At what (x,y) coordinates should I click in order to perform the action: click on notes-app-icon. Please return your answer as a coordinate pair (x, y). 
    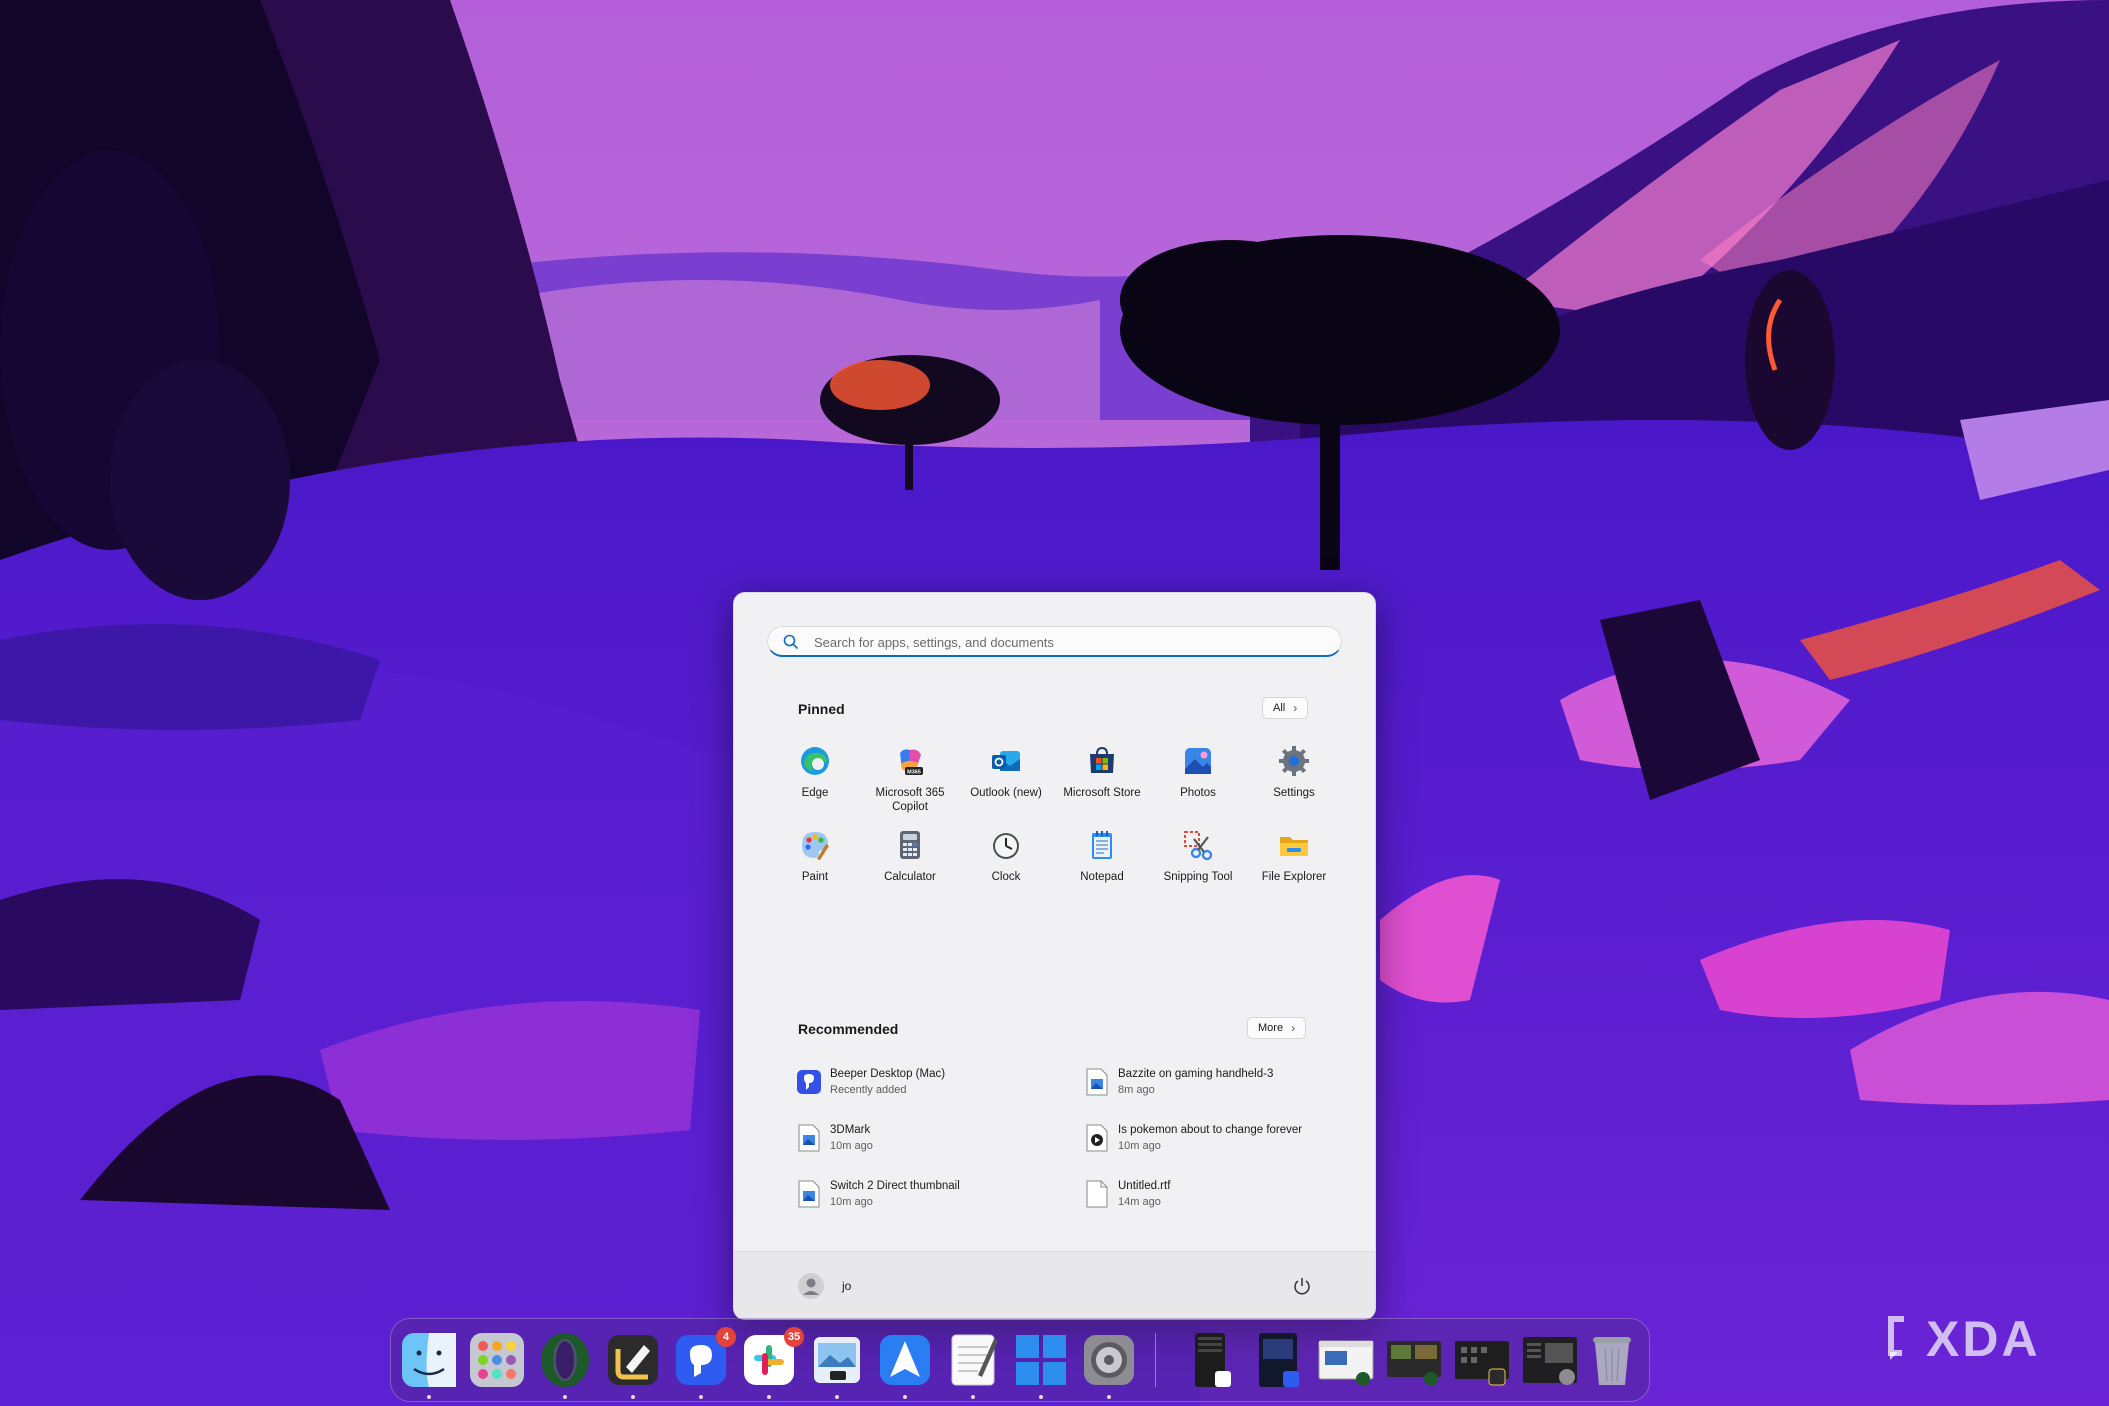
    Looking at the image, I should click on (633, 1360).